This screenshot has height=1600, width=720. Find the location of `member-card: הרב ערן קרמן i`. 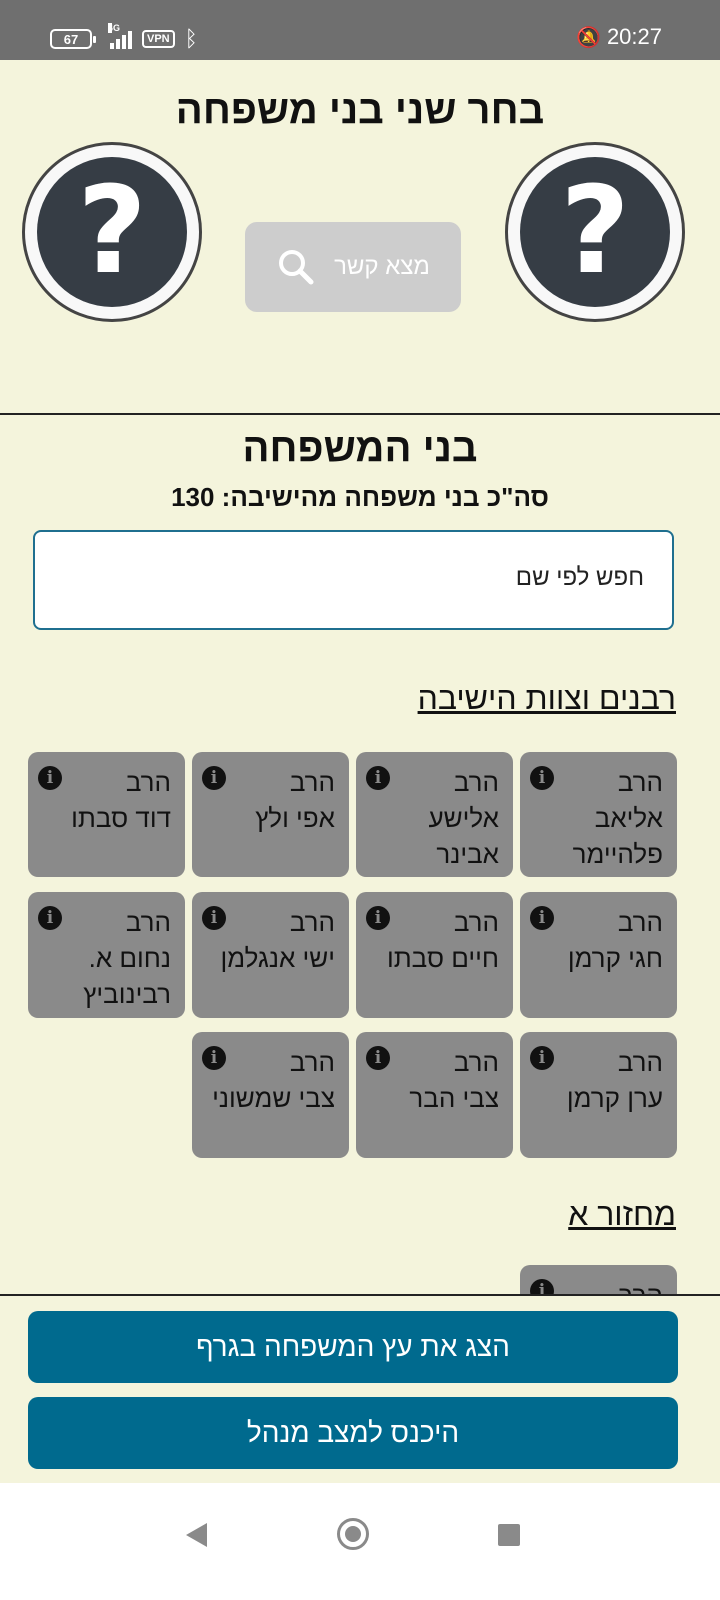

member-card: הרב ערן קרמן i is located at coordinates (598, 1095).